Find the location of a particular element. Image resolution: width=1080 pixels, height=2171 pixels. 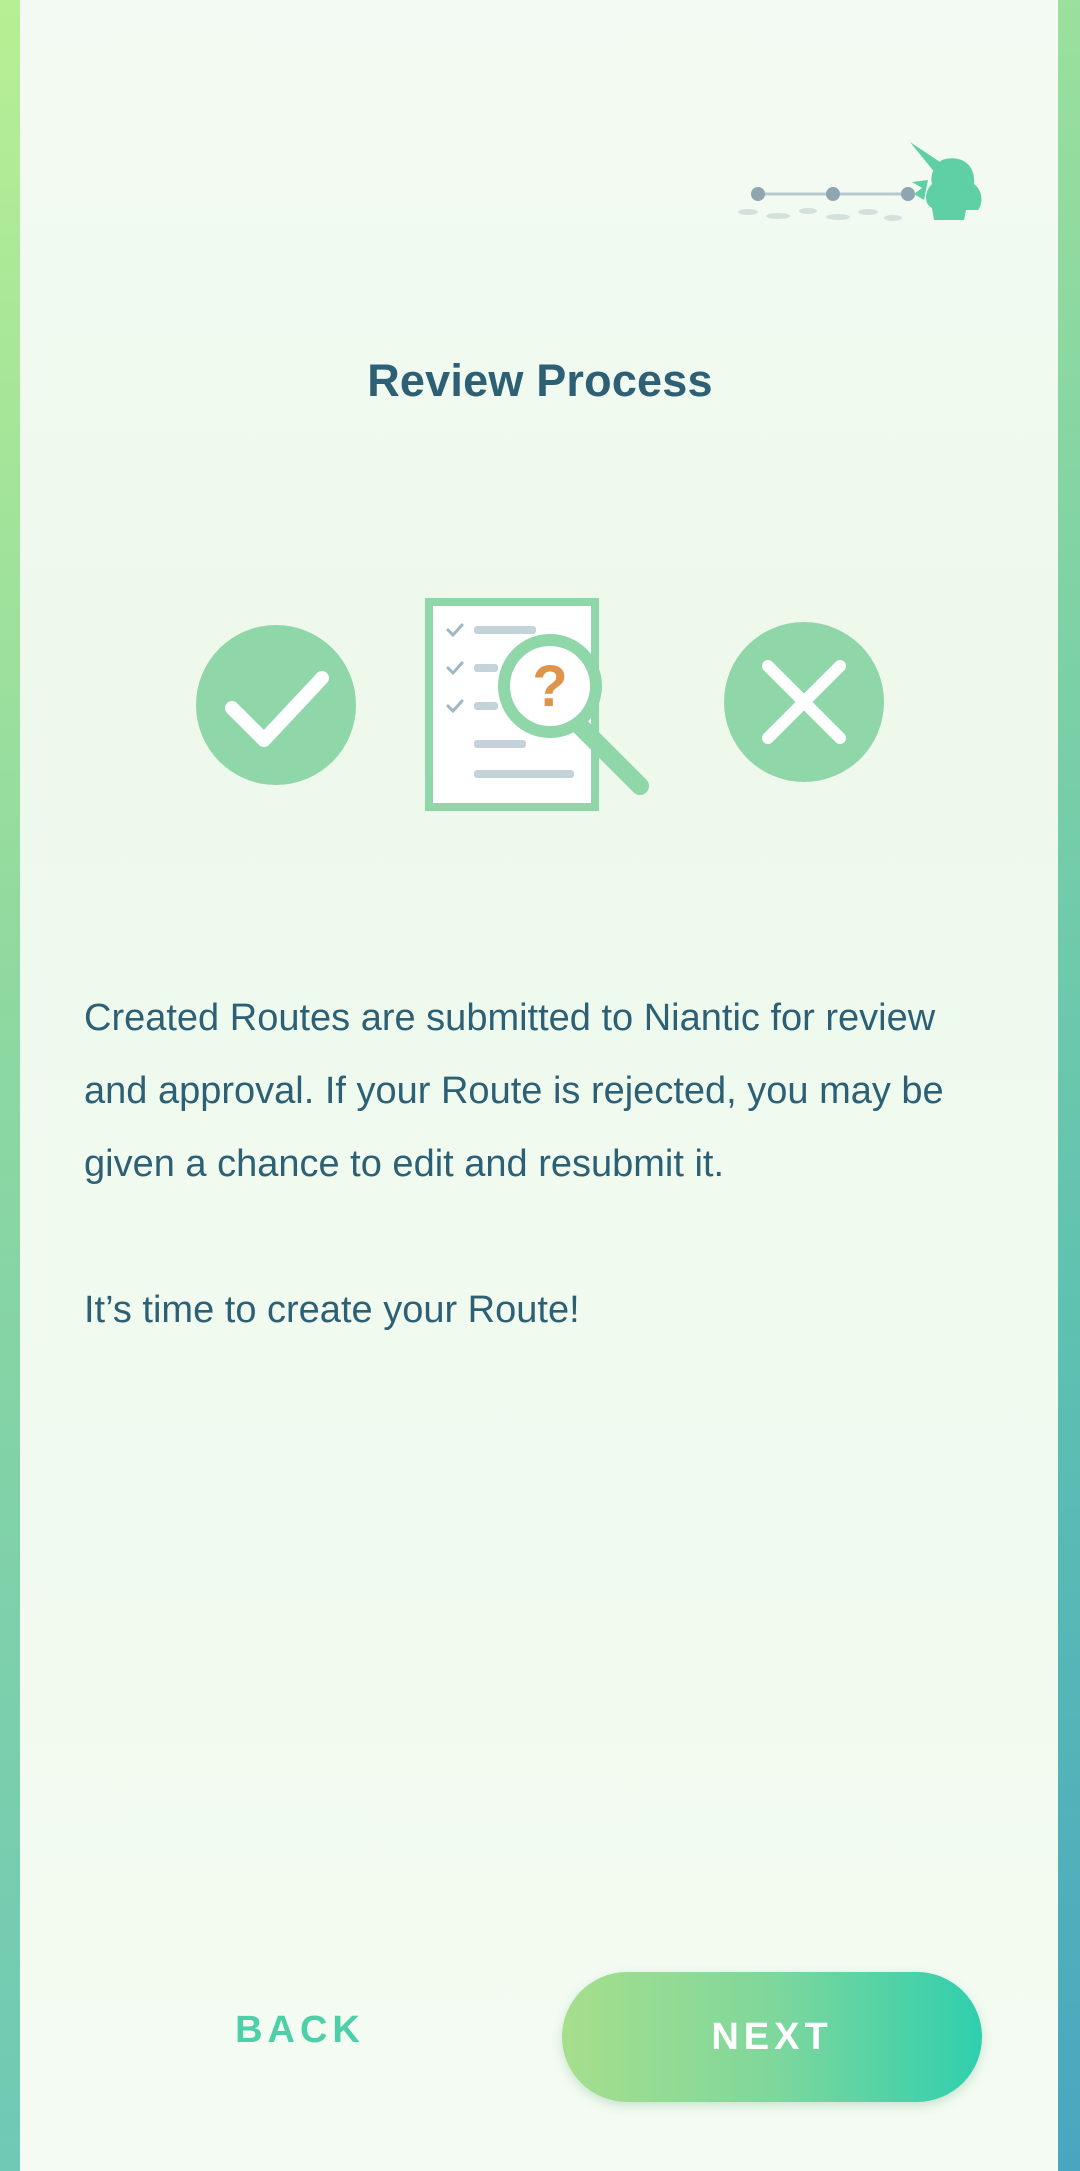

next-button: NEXT is located at coordinates (772, 2037).